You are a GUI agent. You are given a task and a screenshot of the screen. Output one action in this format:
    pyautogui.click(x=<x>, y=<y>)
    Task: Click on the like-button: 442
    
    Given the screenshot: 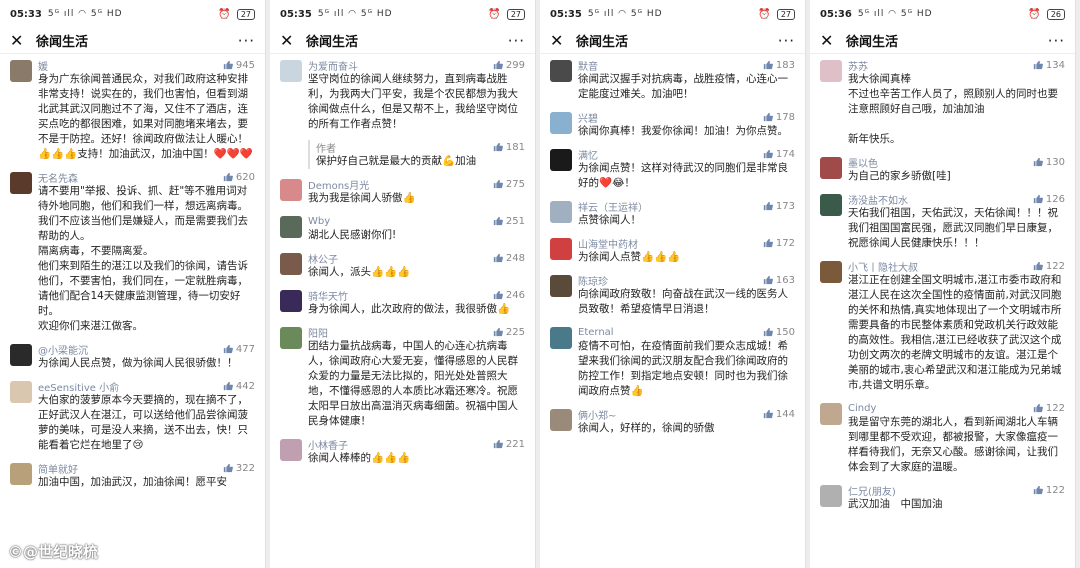 What is the action you would take?
    pyautogui.click(x=239, y=386)
    